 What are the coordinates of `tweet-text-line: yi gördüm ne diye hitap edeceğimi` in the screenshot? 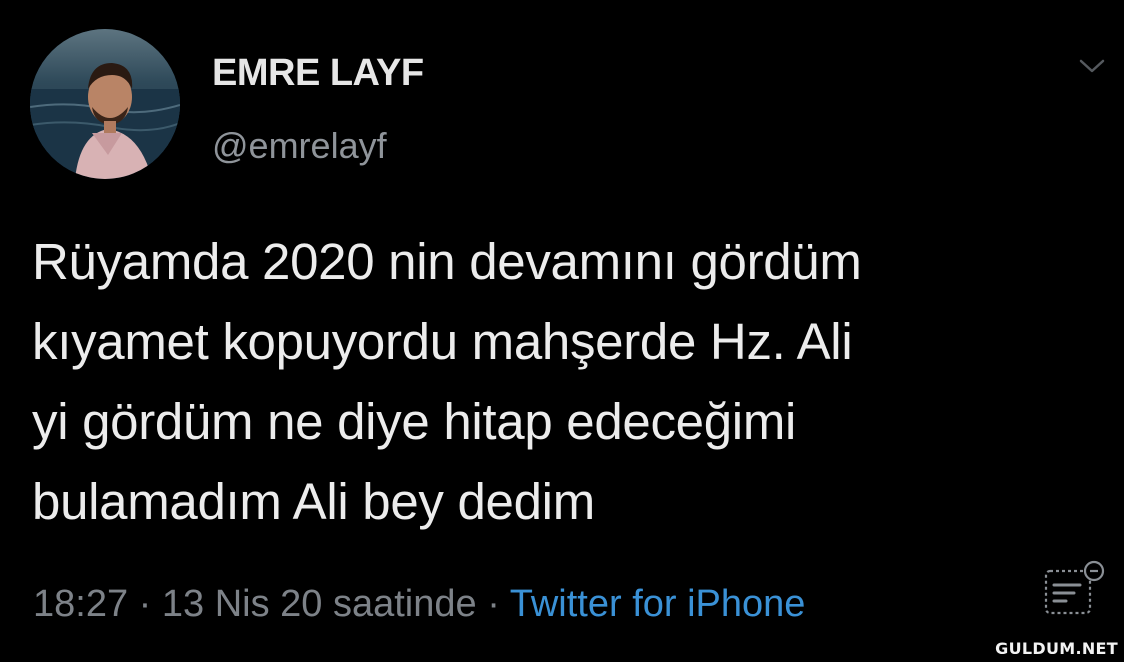 It's located at (414, 421).